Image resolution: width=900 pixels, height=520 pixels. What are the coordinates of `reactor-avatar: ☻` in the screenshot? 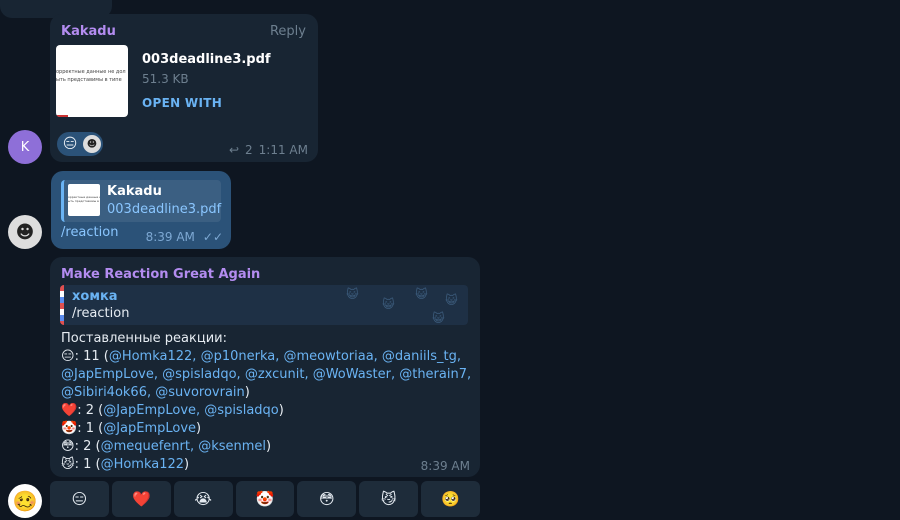 It's located at (92, 144).